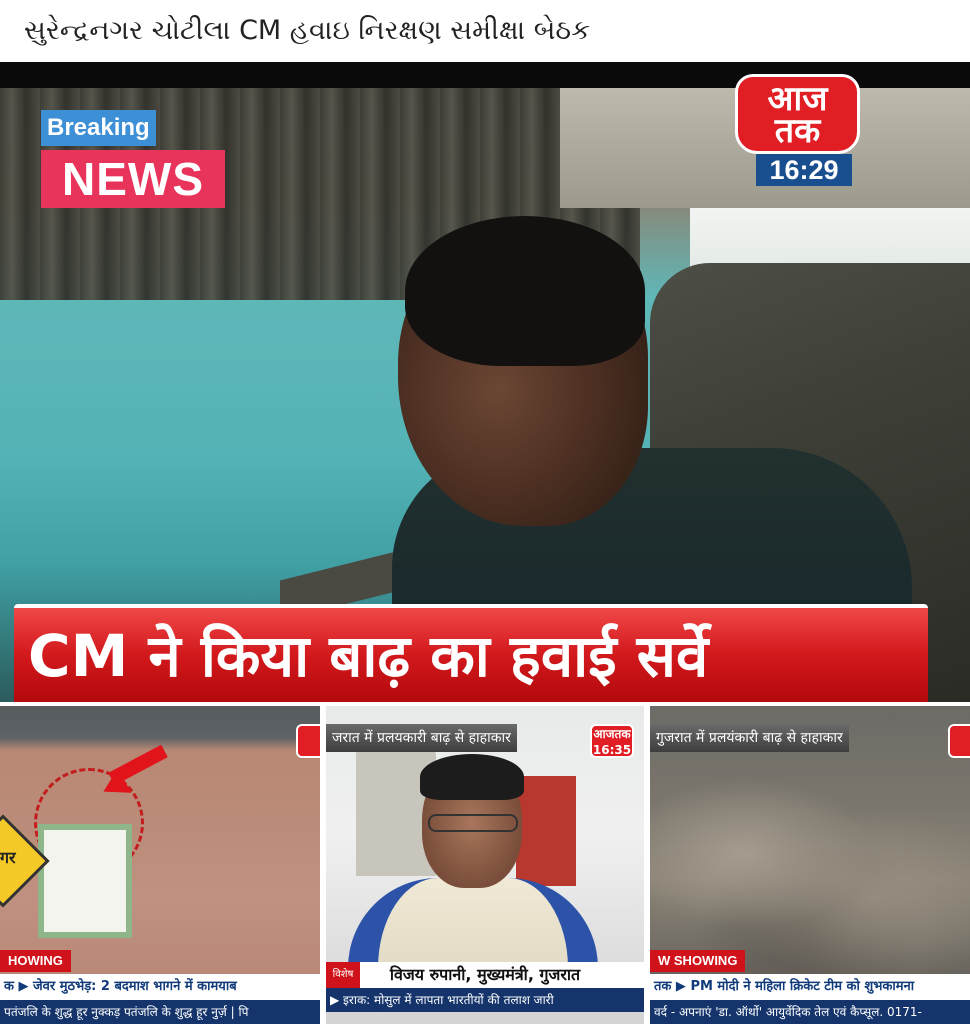  Describe the element at coordinates (473, 823) in the screenshot. I see `glasses` at that location.